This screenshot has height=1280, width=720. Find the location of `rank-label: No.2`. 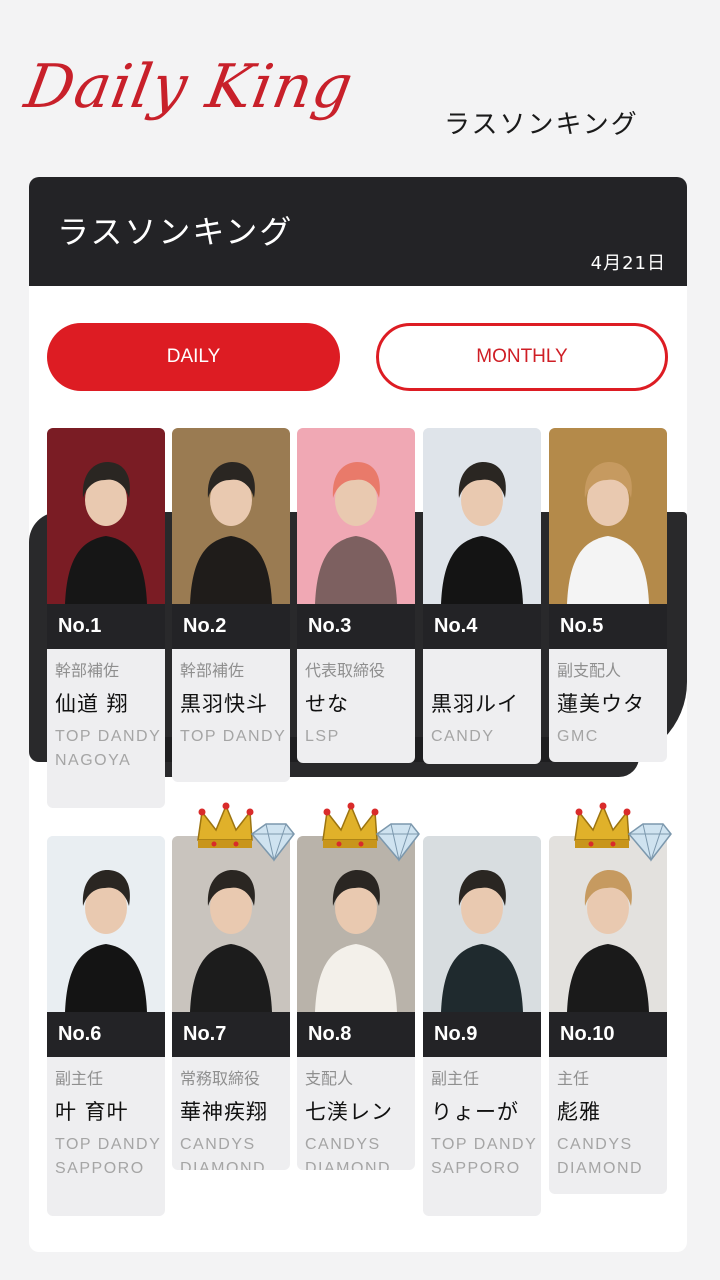

rank-label: No.2 is located at coordinates (231, 626).